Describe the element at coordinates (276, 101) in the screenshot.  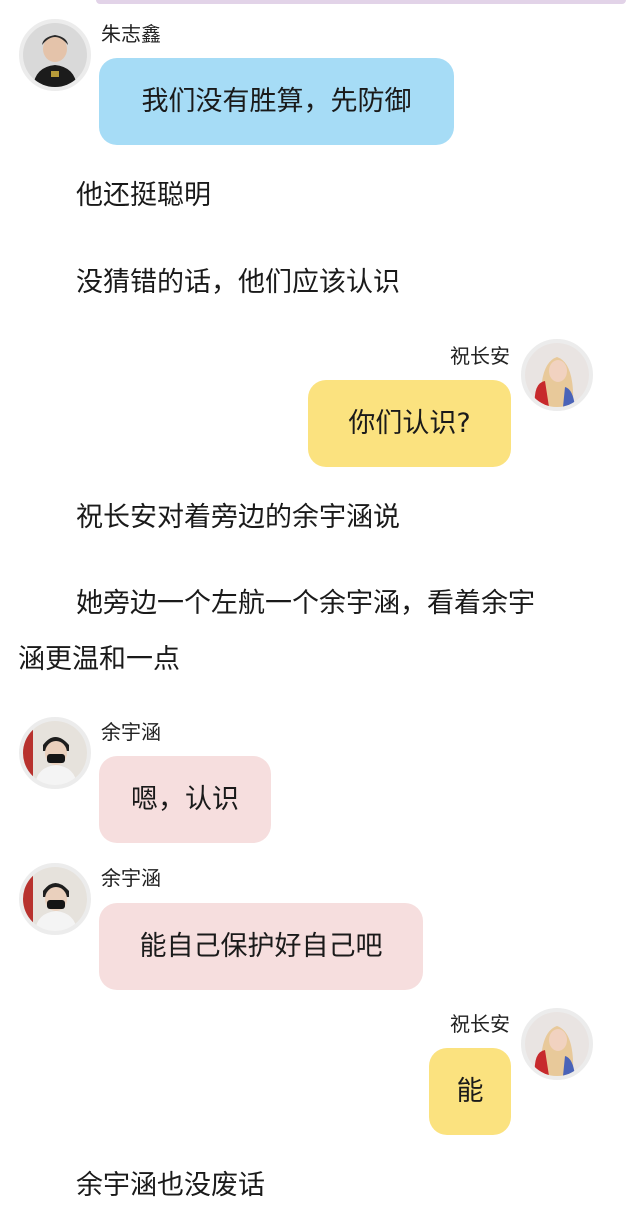
I see `message-bubble: 我们没有胜算，先防御` at that location.